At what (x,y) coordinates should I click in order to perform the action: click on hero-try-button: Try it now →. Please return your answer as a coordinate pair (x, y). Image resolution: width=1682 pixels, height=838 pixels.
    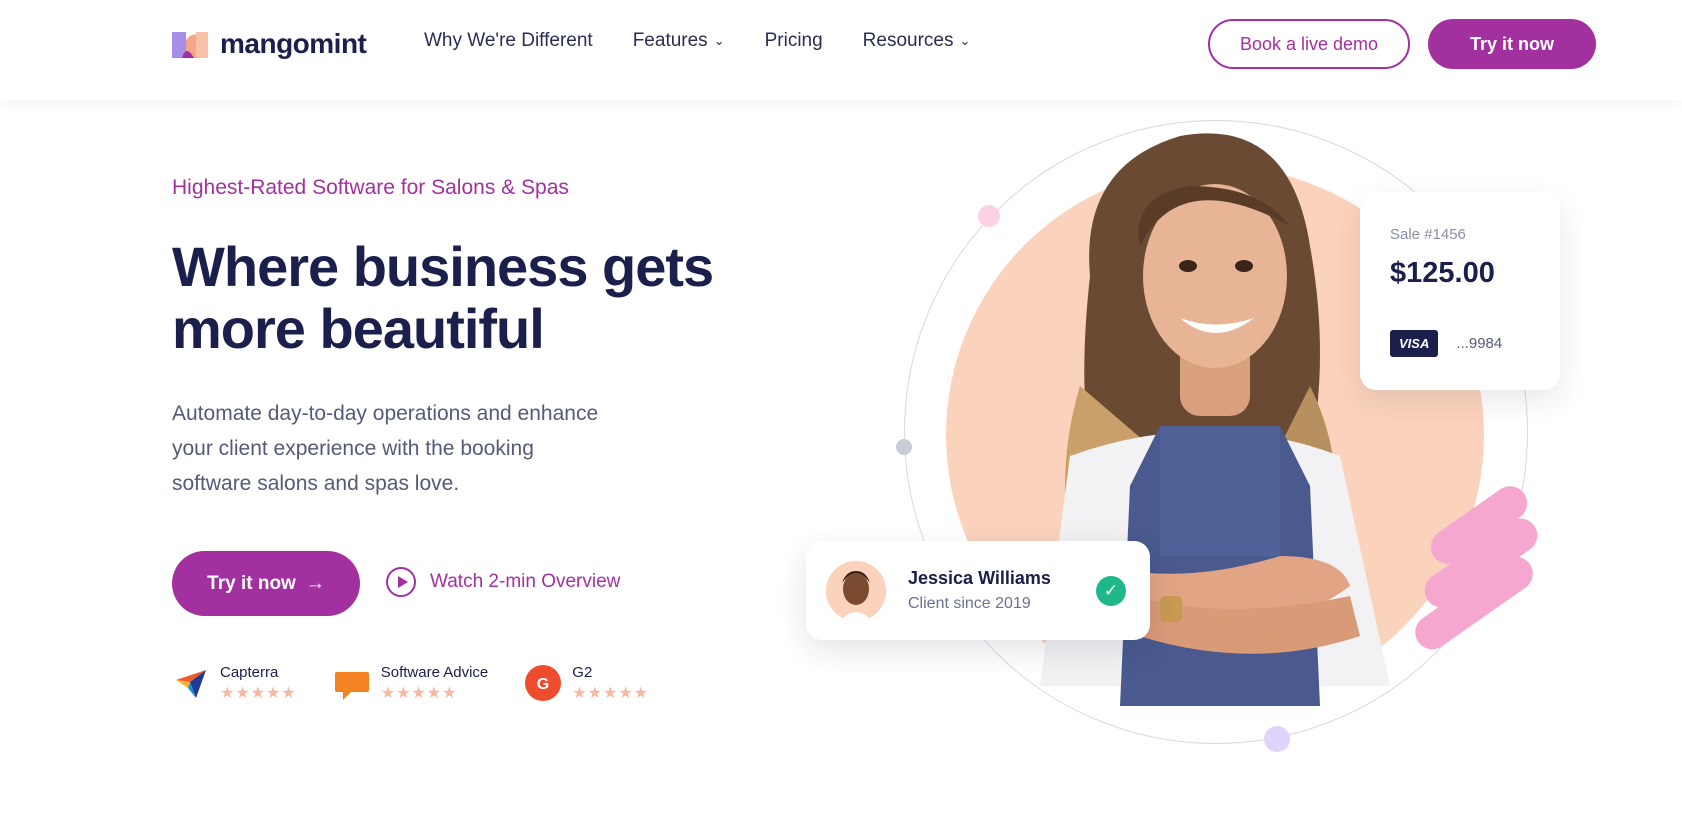
    Looking at the image, I should click on (266, 583).